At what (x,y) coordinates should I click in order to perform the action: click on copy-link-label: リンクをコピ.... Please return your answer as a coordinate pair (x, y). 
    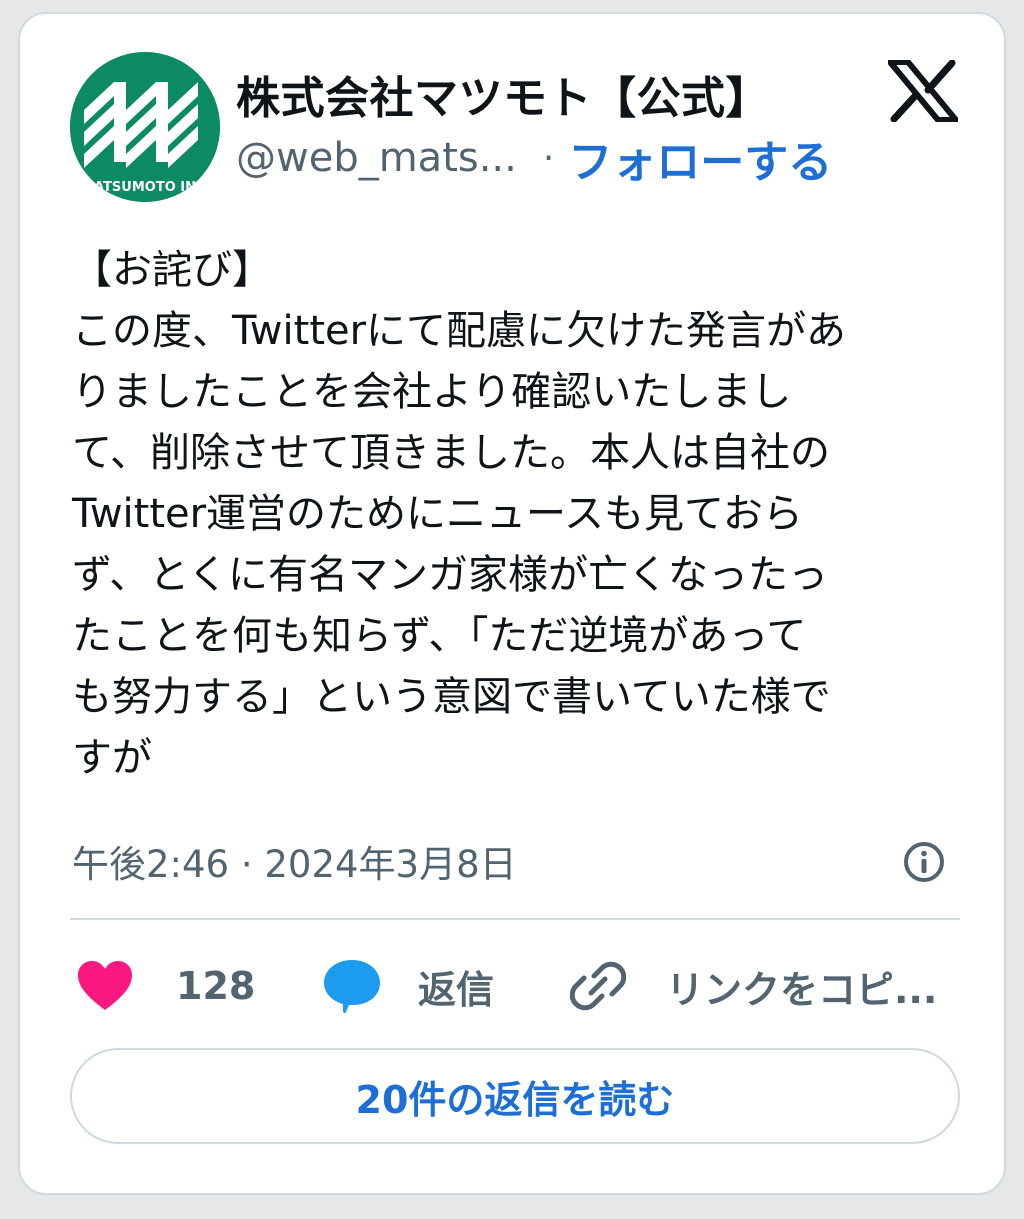
    Looking at the image, I should click on (802, 989).